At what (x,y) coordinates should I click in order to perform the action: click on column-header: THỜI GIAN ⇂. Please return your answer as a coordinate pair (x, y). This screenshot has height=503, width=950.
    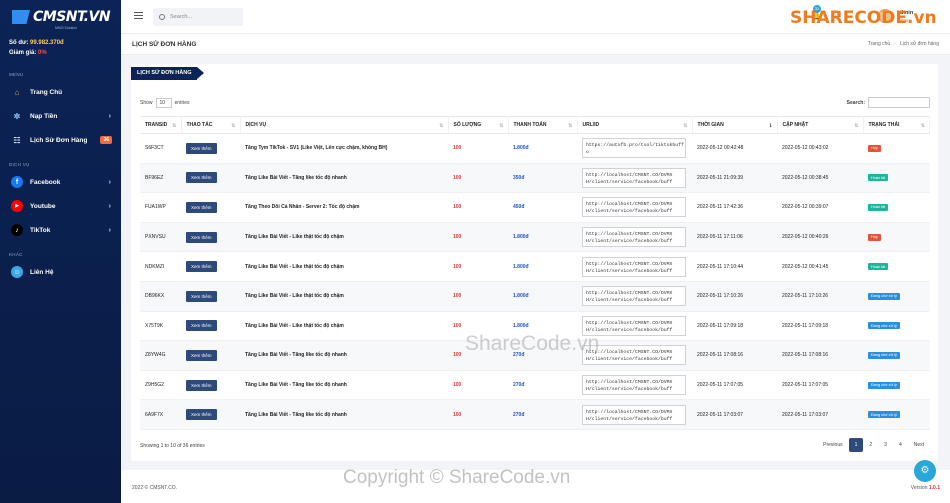
    Looking at the image, I should click on (735, 125).